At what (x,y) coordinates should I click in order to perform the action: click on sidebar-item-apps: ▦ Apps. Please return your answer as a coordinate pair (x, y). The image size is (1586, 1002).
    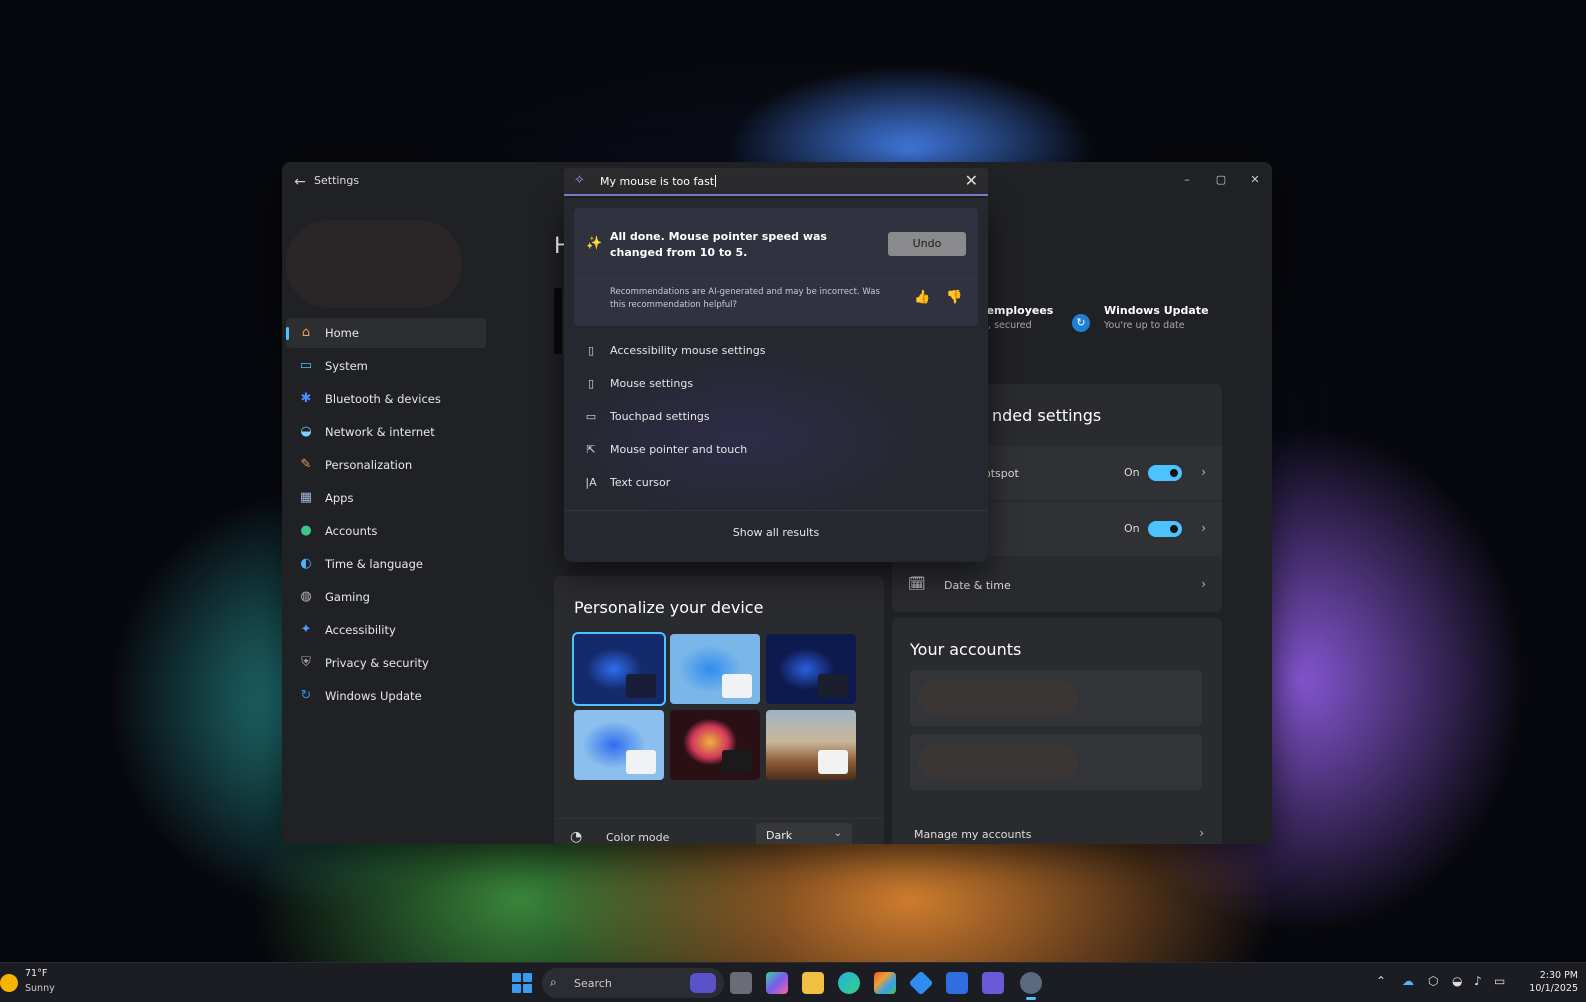
    Looking at the image, I should click on (386, 498).